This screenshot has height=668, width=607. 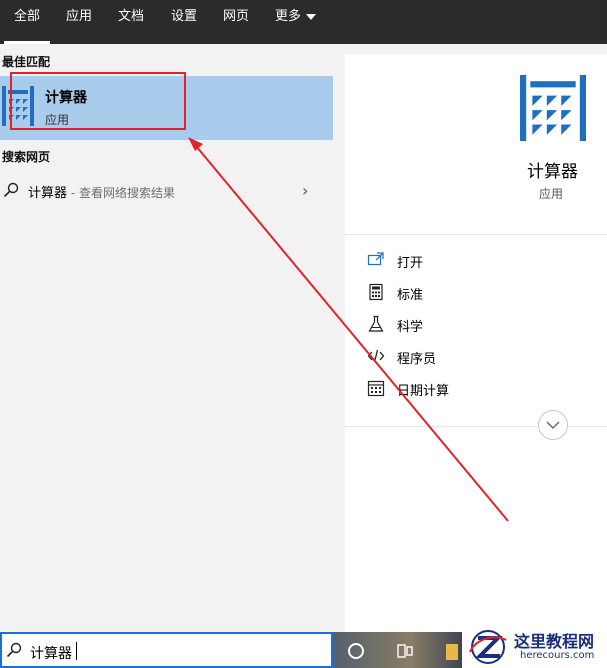 I want to click on best-match-name: 计算器, so click(x=66, y=98).